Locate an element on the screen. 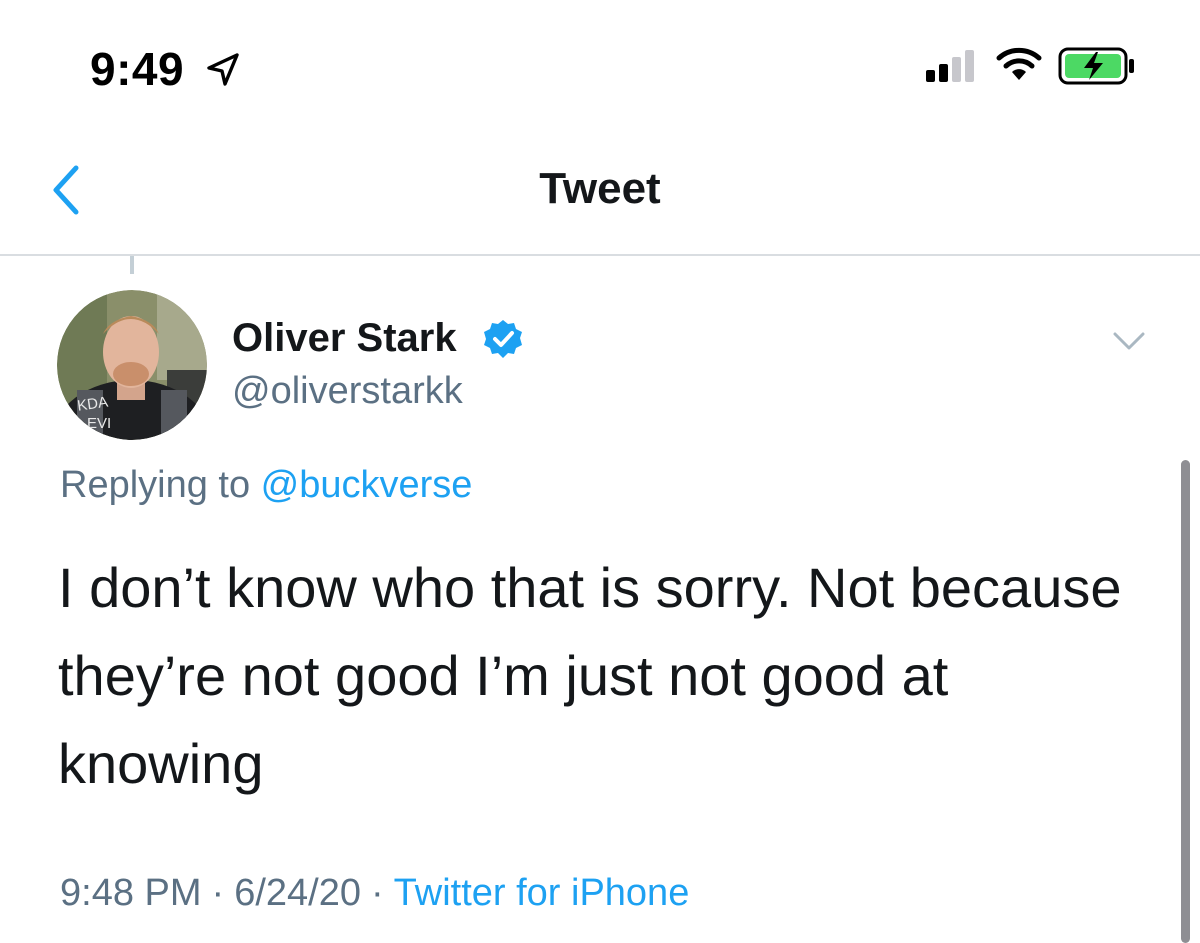 The image size is (1200, 943). status-bar: 9:49 is located at coordinates (600, 60).